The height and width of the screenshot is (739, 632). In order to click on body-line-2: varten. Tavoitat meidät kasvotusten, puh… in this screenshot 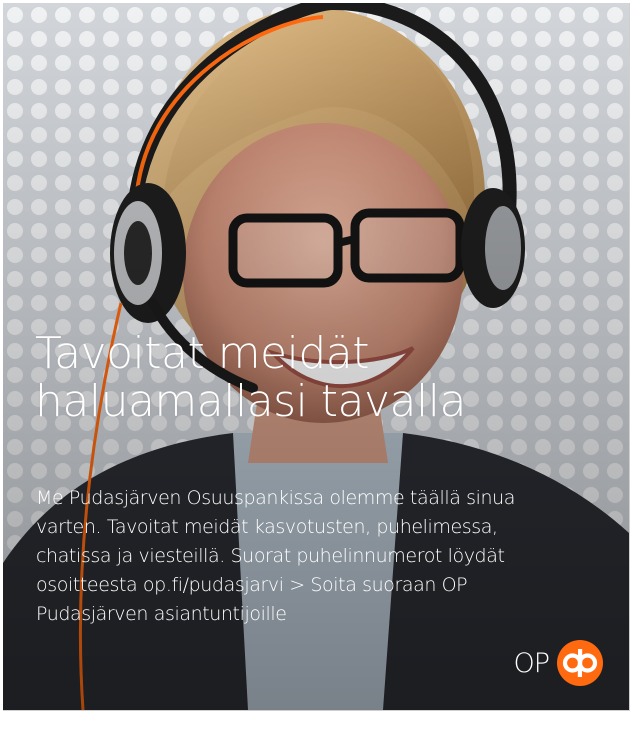, I will do `click(267, 527)`.